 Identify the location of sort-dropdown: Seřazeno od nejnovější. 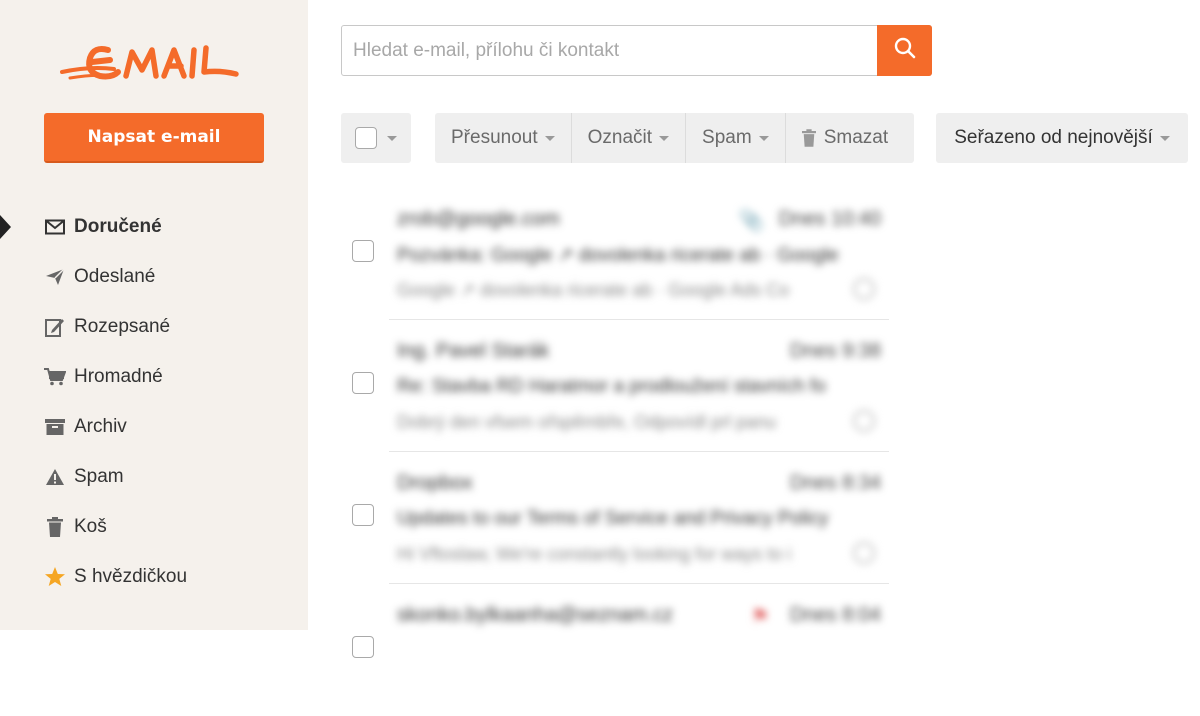
(1062, 138).